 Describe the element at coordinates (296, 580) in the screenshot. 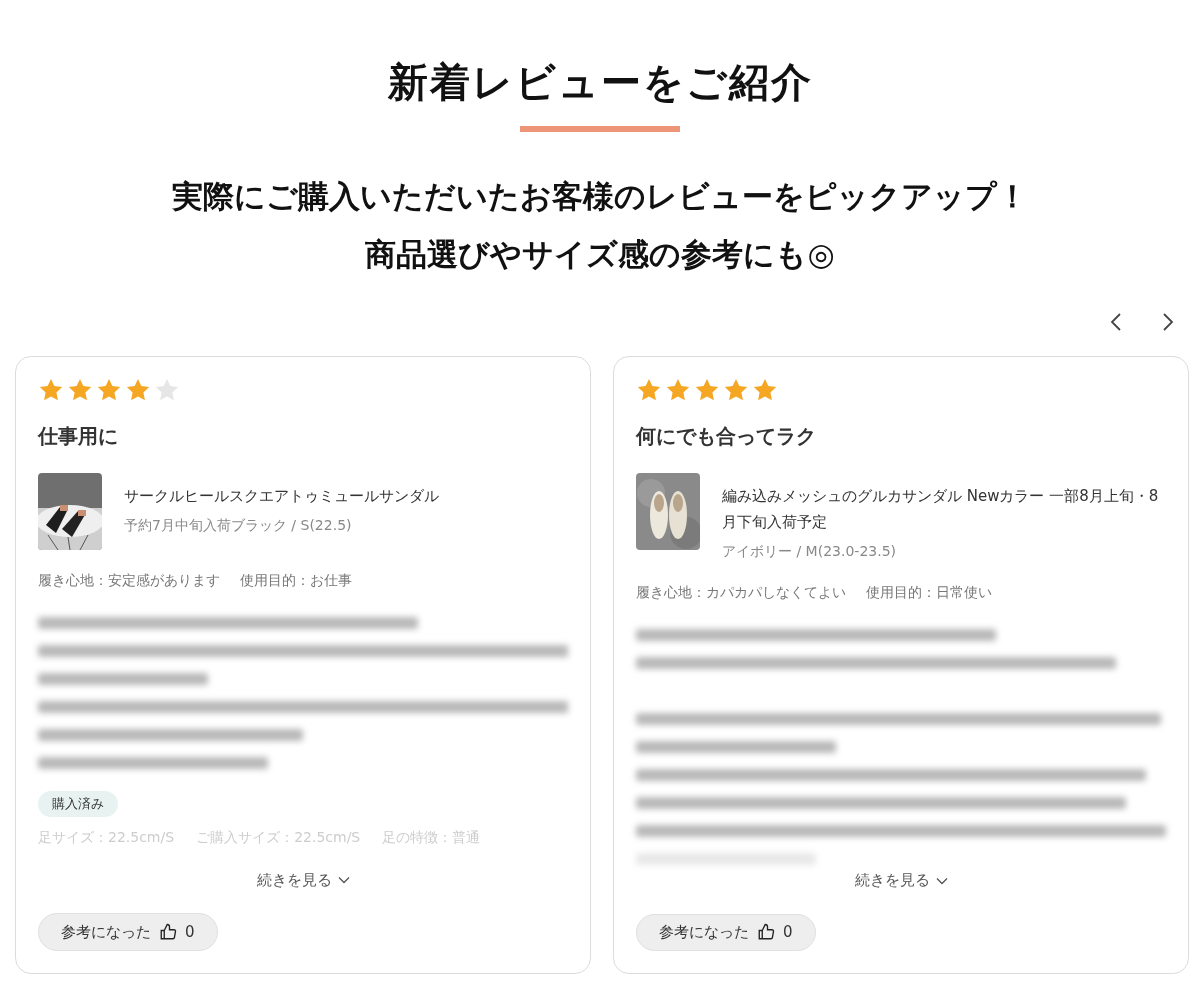

I see `review-attribute: 使用目的：お仕事` at that location.